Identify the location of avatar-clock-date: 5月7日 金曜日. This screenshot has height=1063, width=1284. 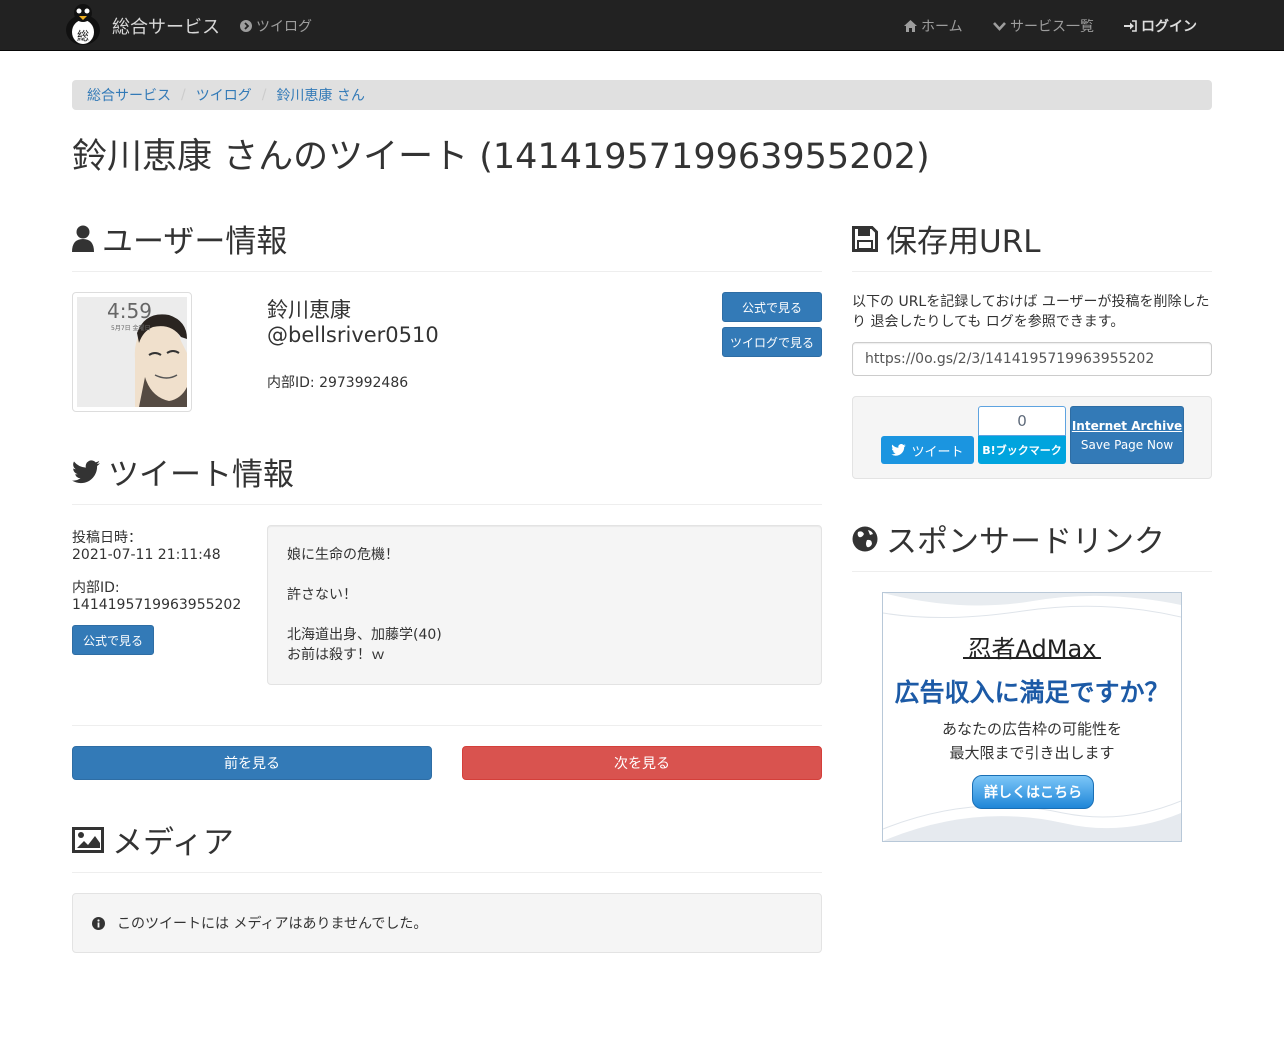
(131, 328).